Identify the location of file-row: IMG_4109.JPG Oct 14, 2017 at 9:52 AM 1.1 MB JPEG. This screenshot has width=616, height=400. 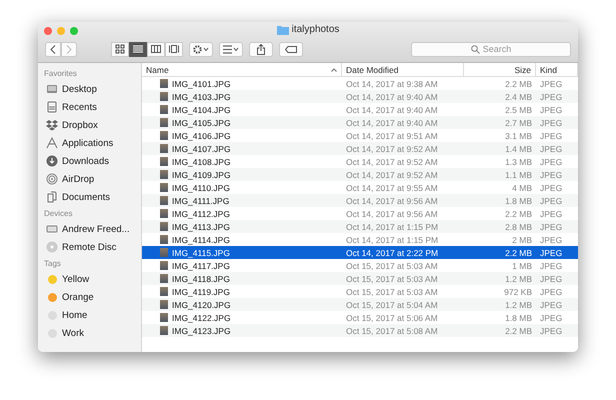
(360, 174).